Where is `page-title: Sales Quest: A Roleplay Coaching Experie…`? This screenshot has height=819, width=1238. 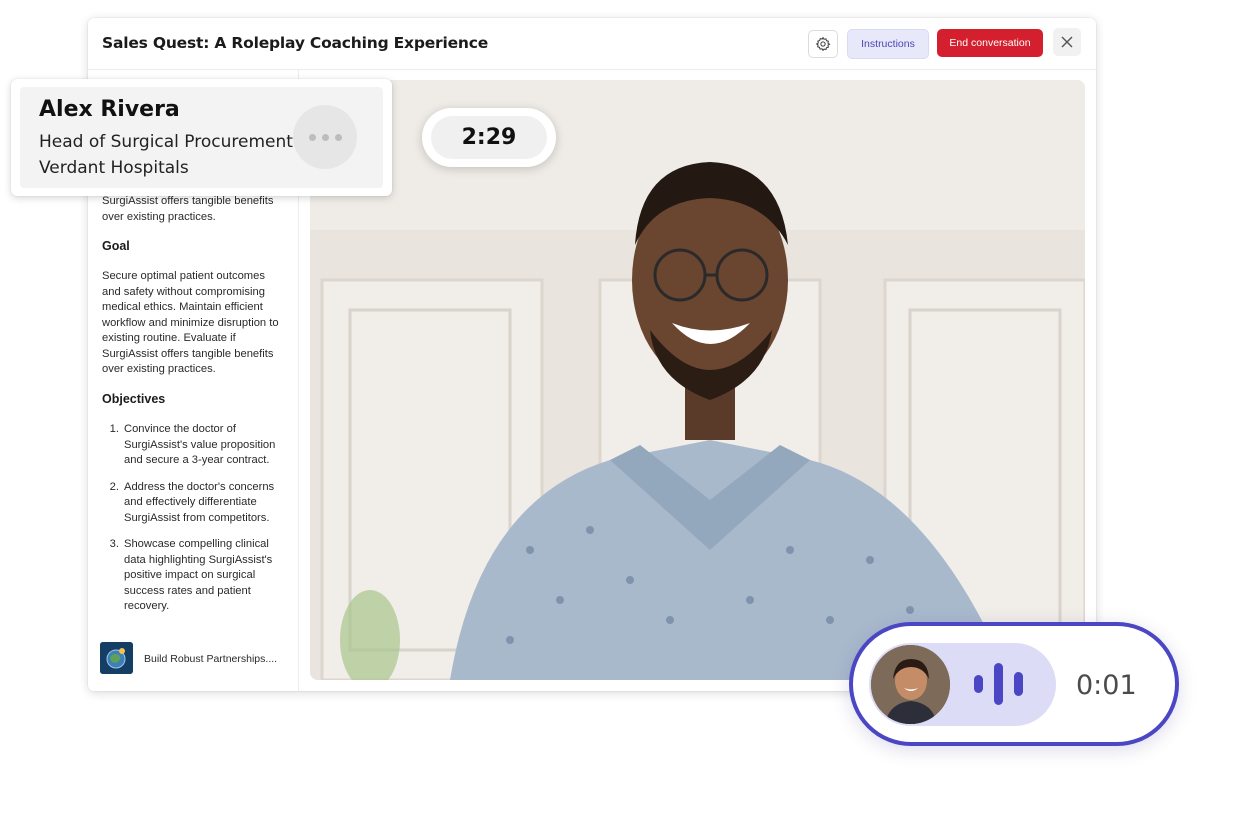 page-title: Sales Quest: A Roleplay Coaching Experie… is located at coordinates (295, 43).